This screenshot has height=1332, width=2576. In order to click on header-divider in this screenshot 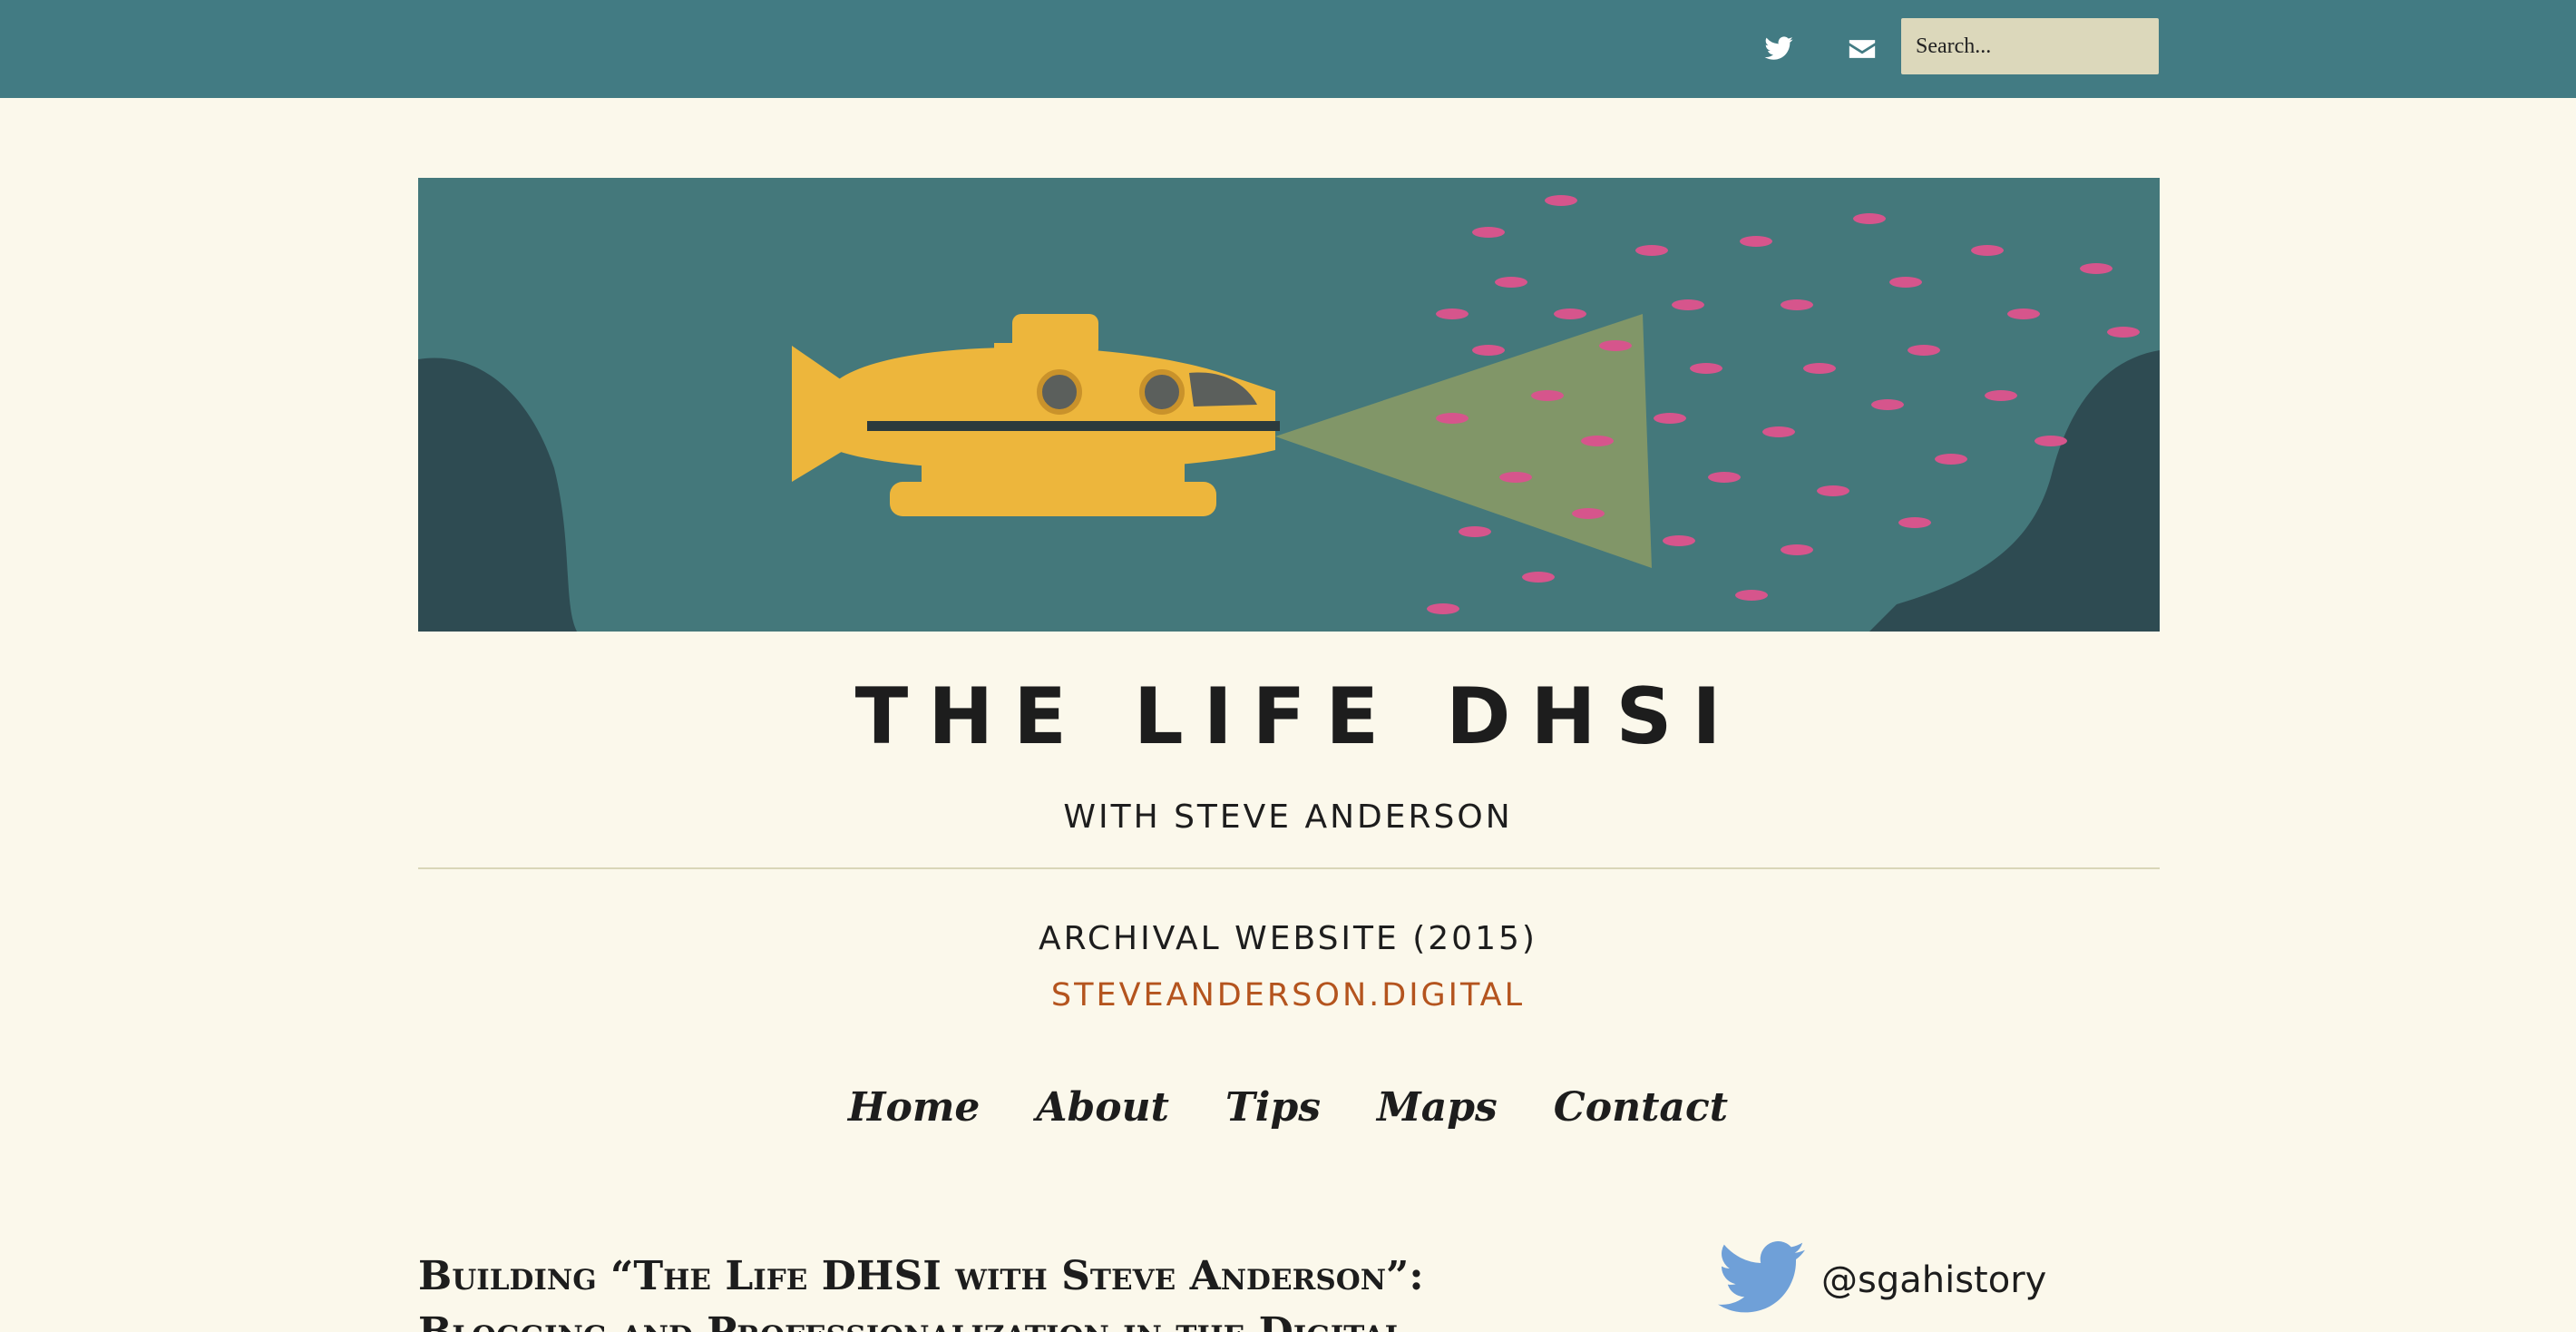, I will do `click(1289, 868)`.